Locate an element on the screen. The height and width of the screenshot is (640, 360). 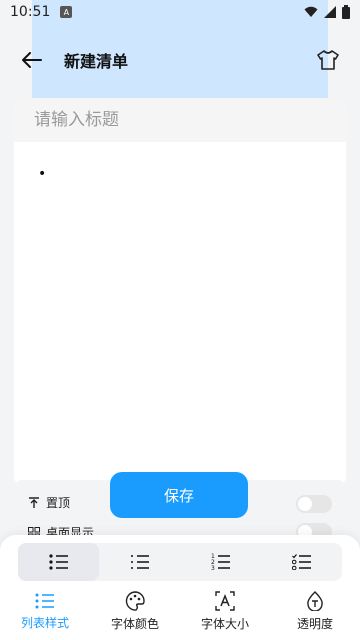
dash-list-icon is located at coordinates (139, 562).